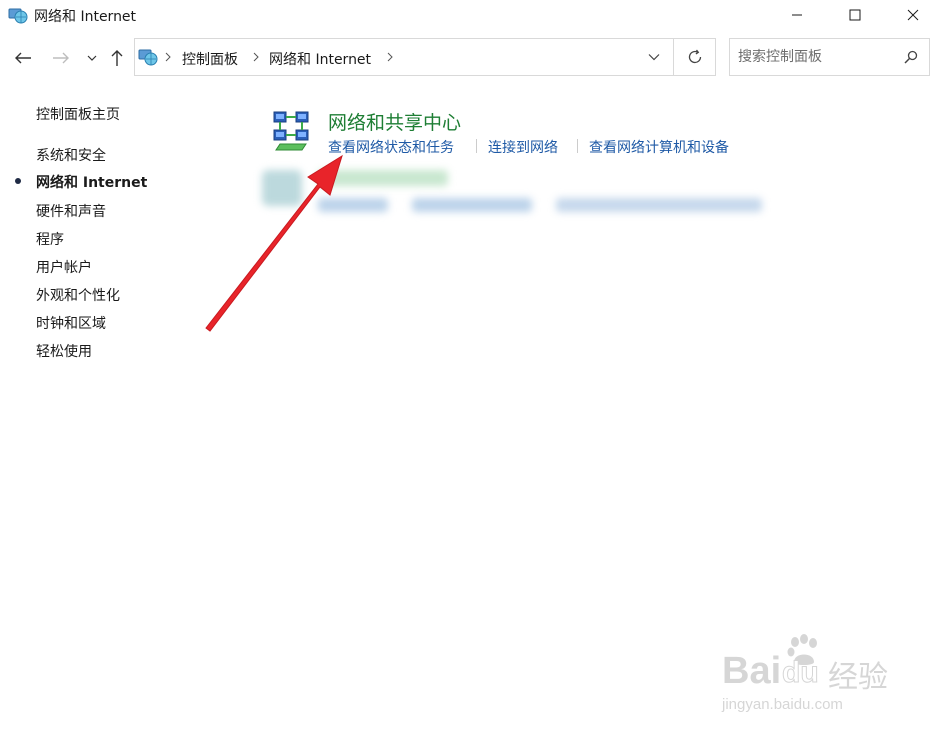  I want to click on view-network-computers-link: 查看网络计算机和设备, so click(659, 147).